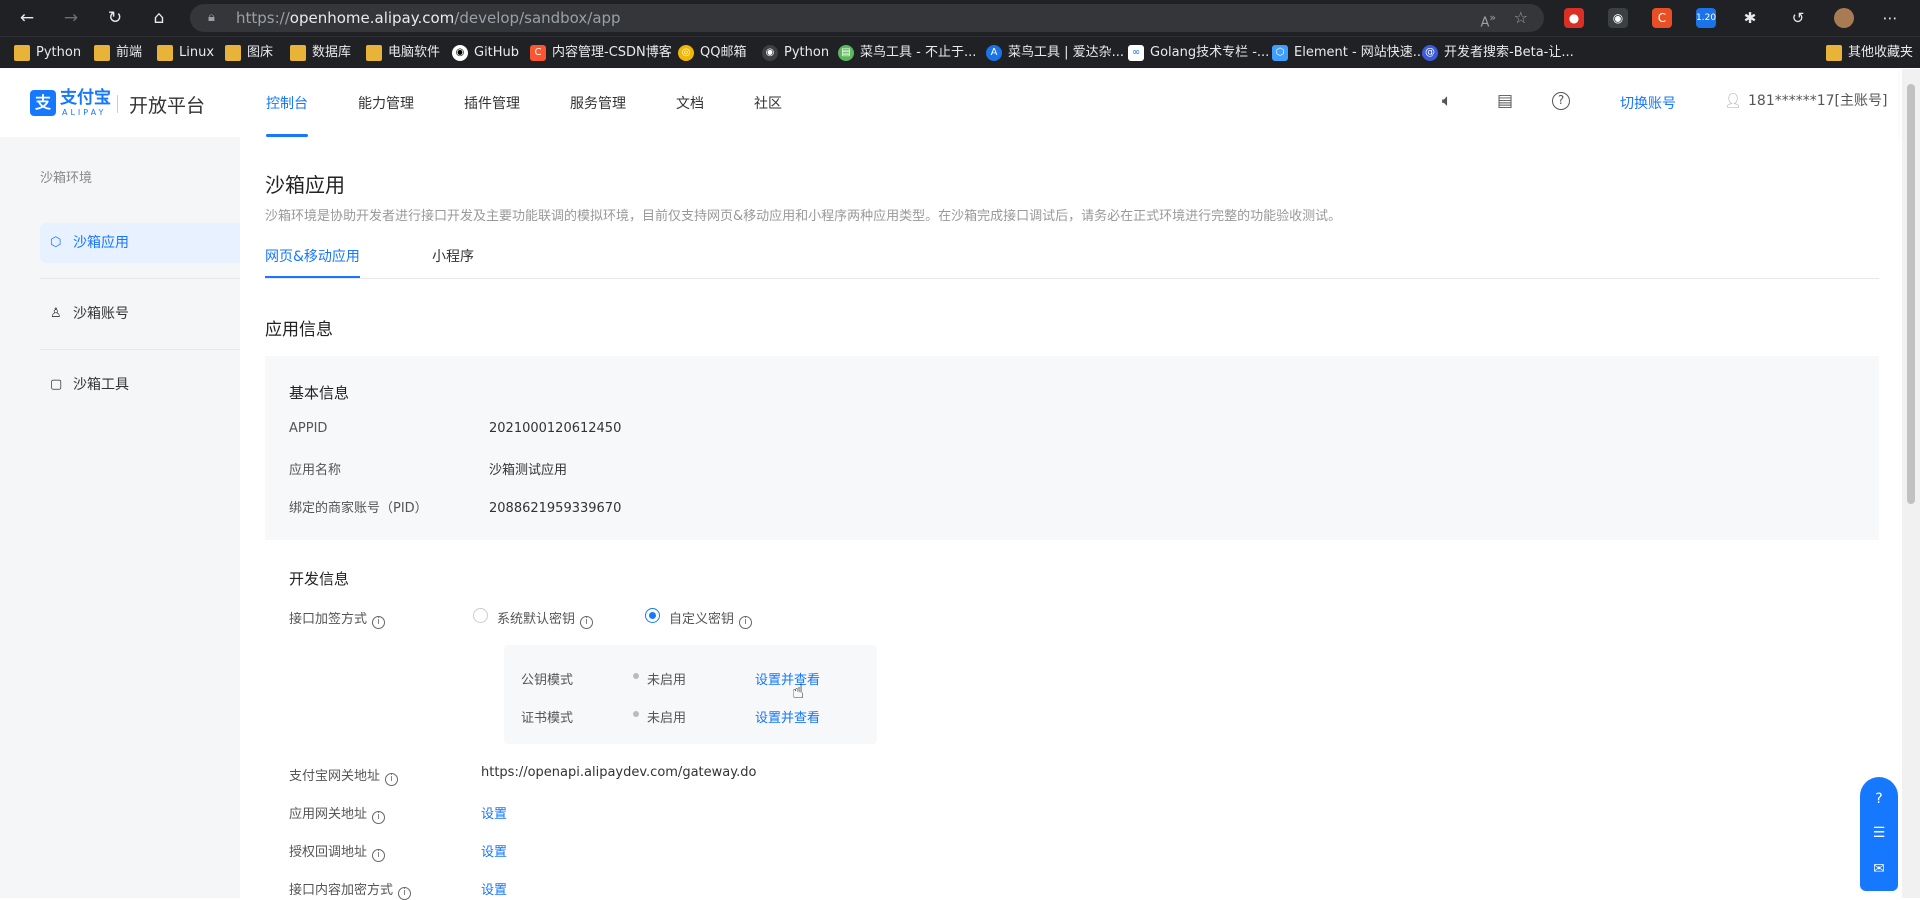 Image resolution: width=1920 pixels, height=900 pixels. What do you see at coordinates (66, 178) in the screenshot?
I see `sidebar-title: 沙箱环境` at bounding box center [66, 178].